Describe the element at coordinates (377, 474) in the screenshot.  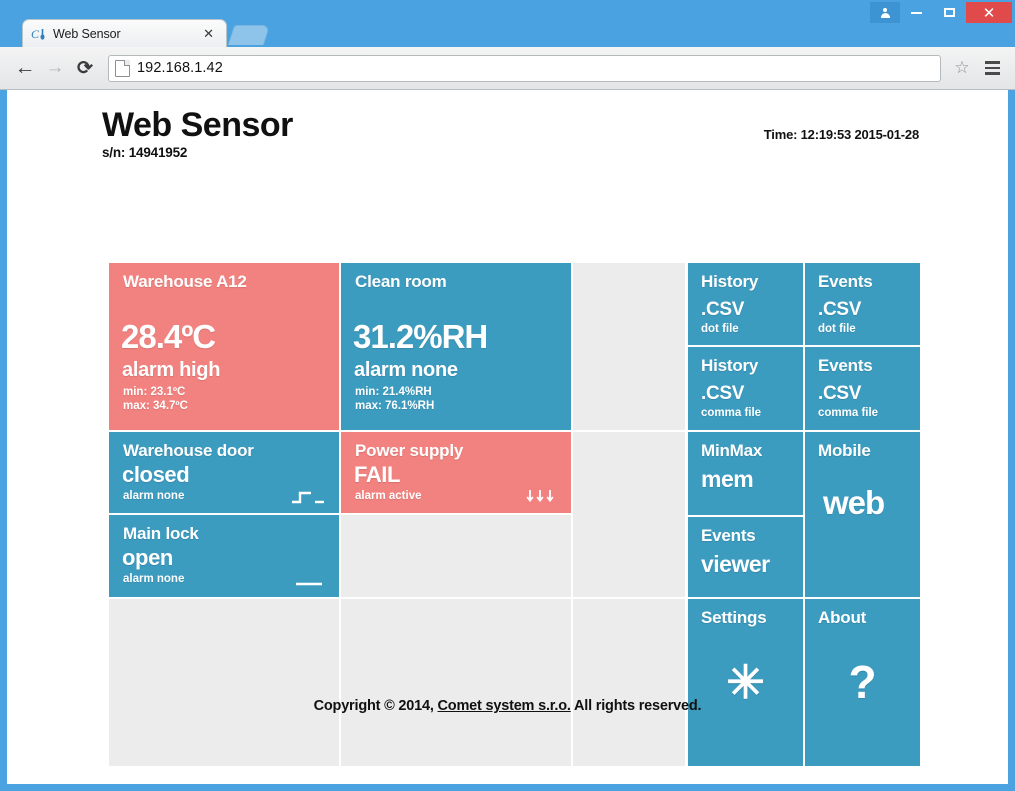
I see `input-state: FAIL` at that location.